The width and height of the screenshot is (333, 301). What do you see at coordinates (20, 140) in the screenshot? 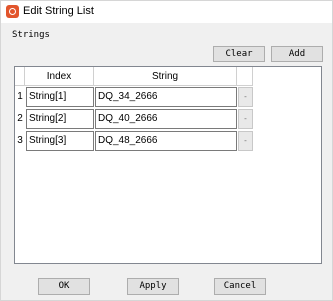
I see `row-number: 3` at bounding box center [20, 140].